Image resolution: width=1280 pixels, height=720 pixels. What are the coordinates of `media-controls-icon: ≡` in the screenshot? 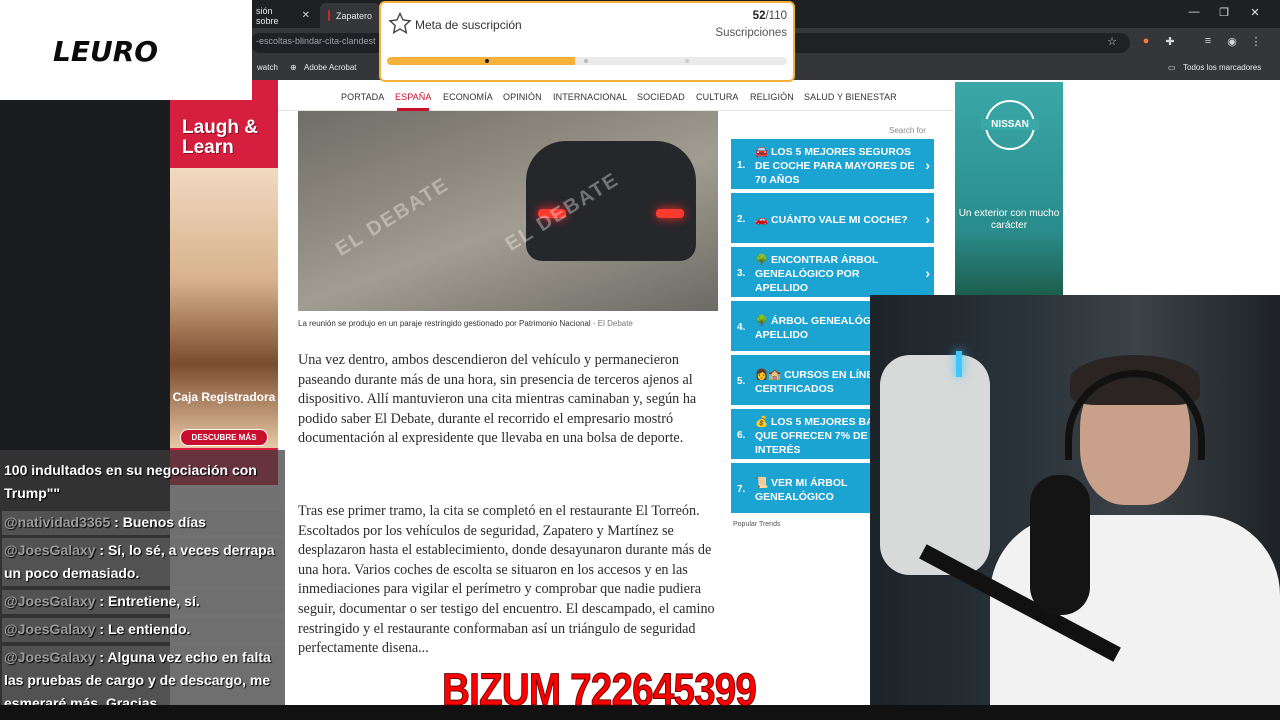 It's located at (1208, 41).